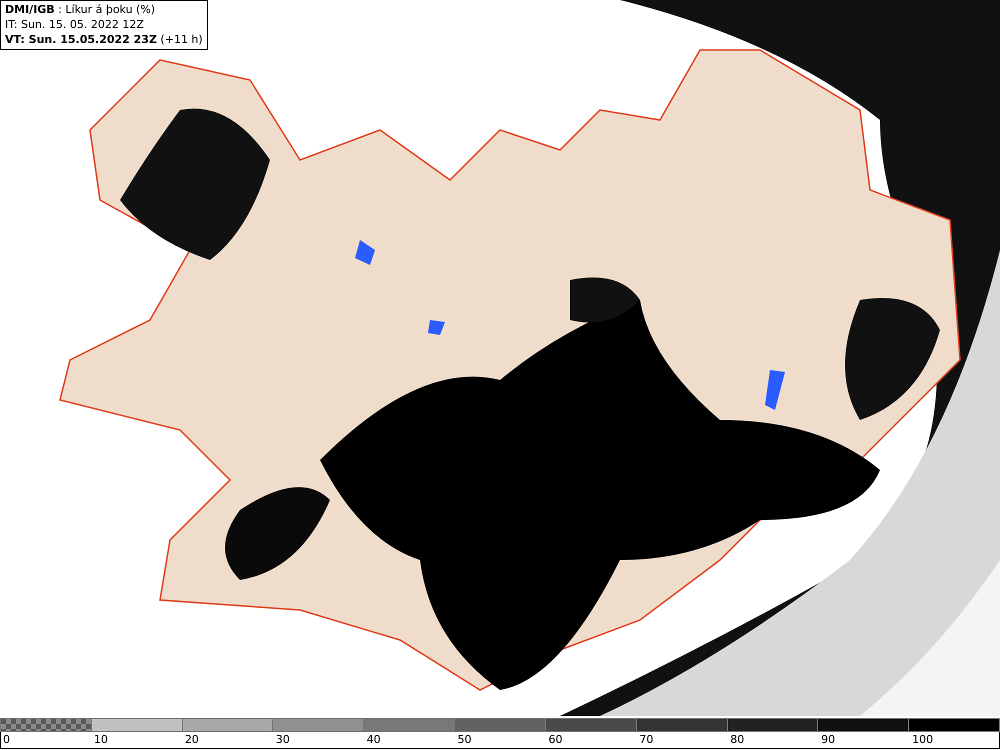  Describe the element at coordinates (104, 40) in the screenshot. I see `title-text: VT: Sun. 15.05.2022 23Z (+11 h)` at that location.